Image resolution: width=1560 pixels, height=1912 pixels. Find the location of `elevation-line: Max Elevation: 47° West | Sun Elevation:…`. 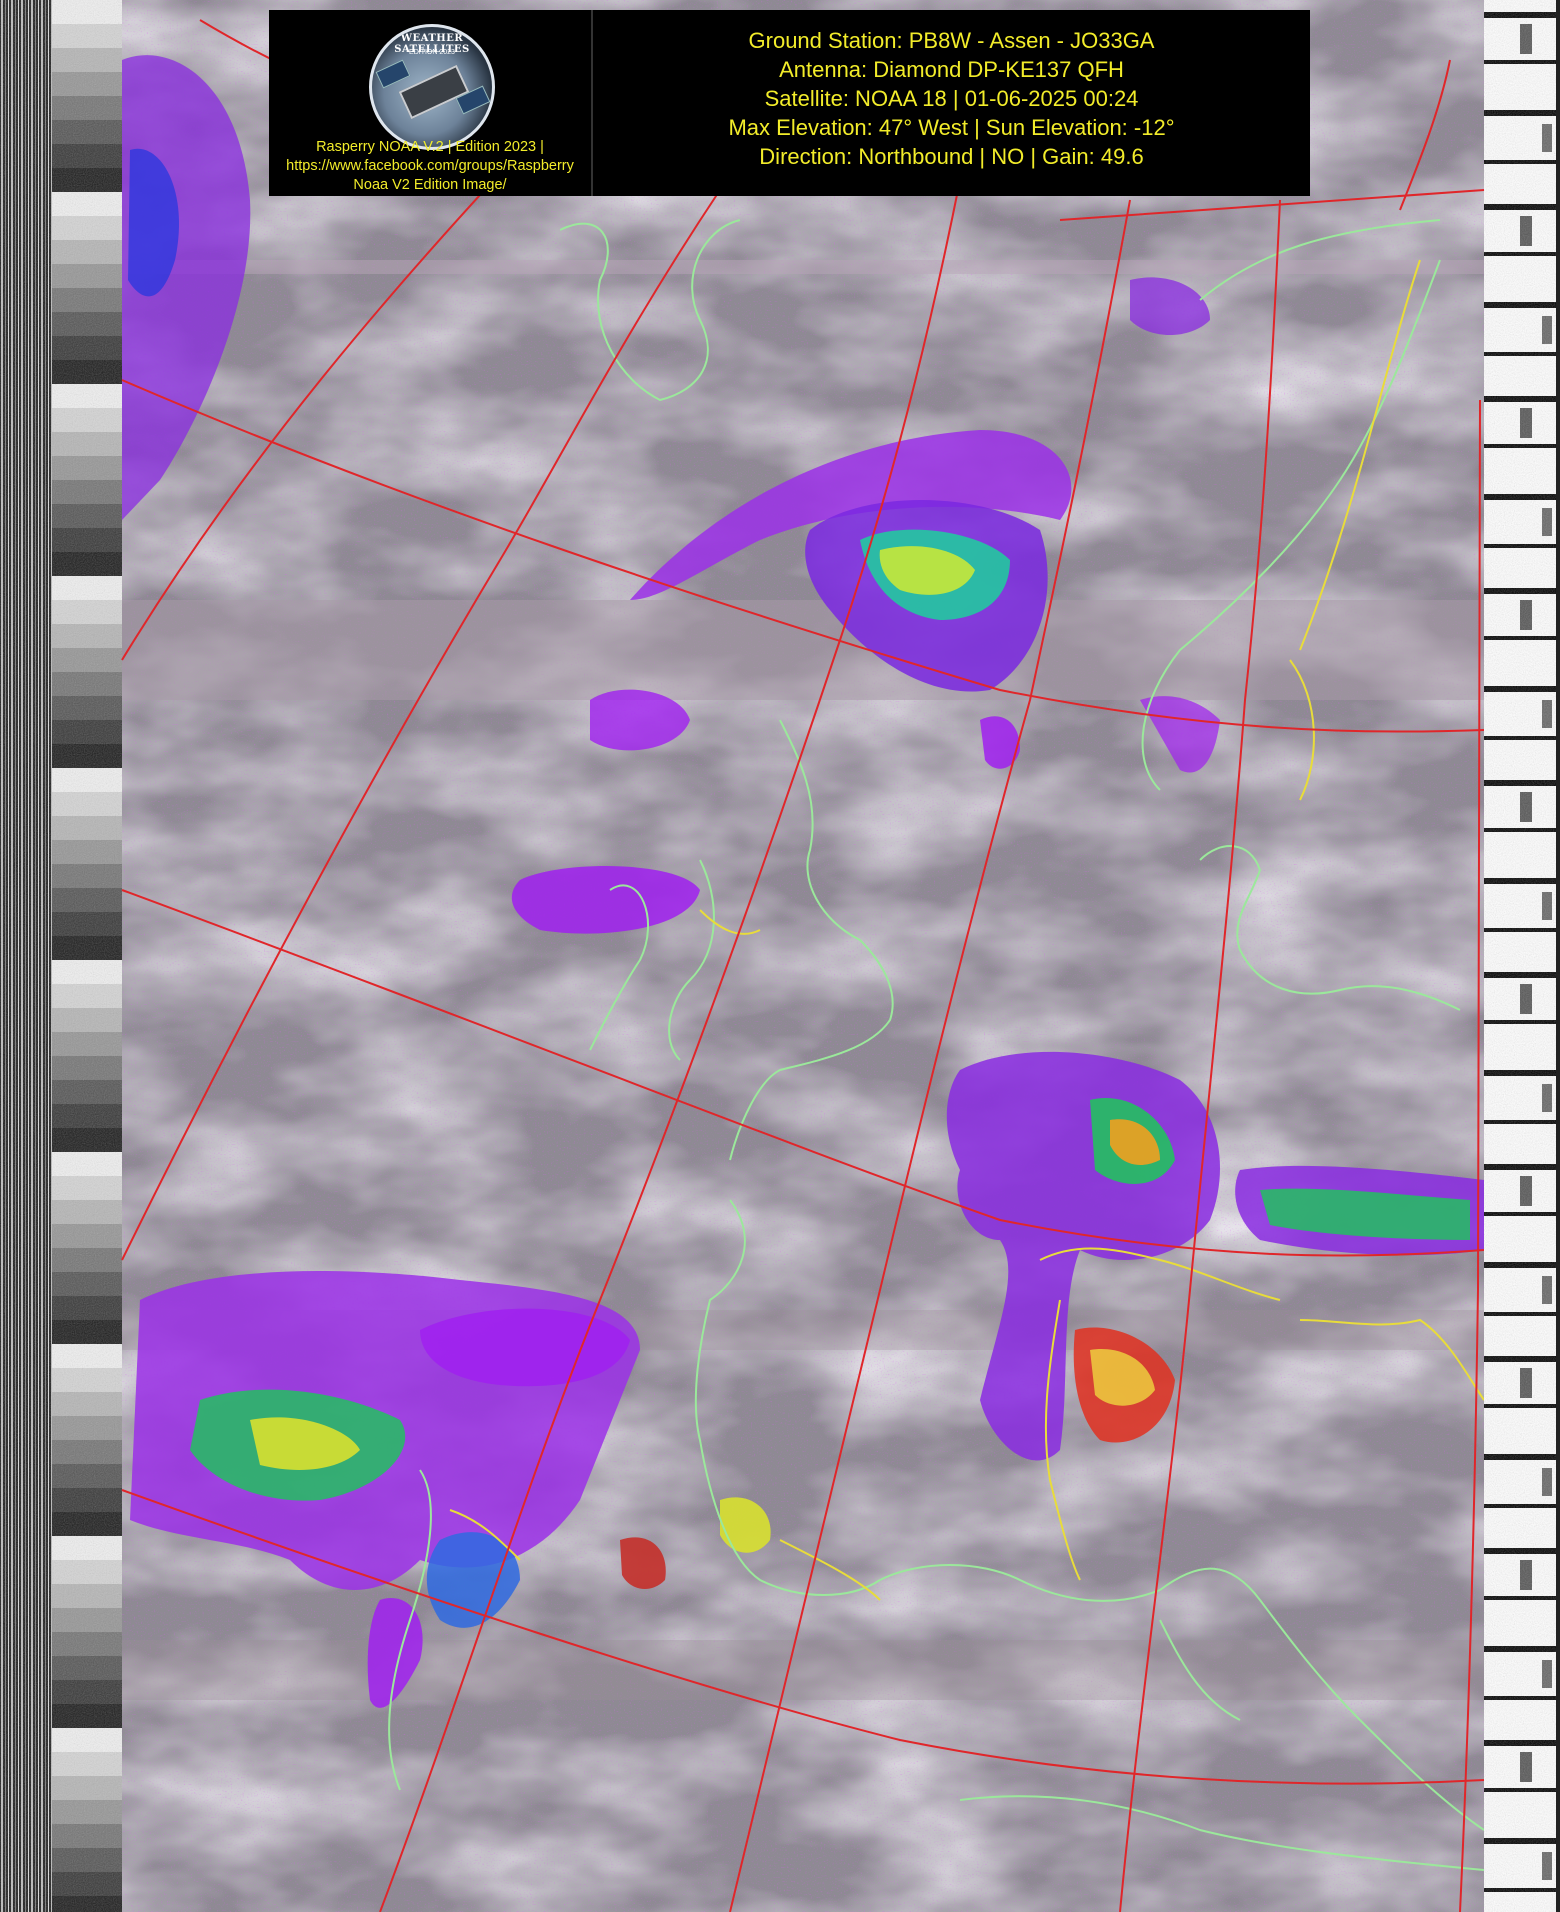

elevation-line: Max Elevation: 47° West | Sun Elevation:… is located at coordinates (951, 127).